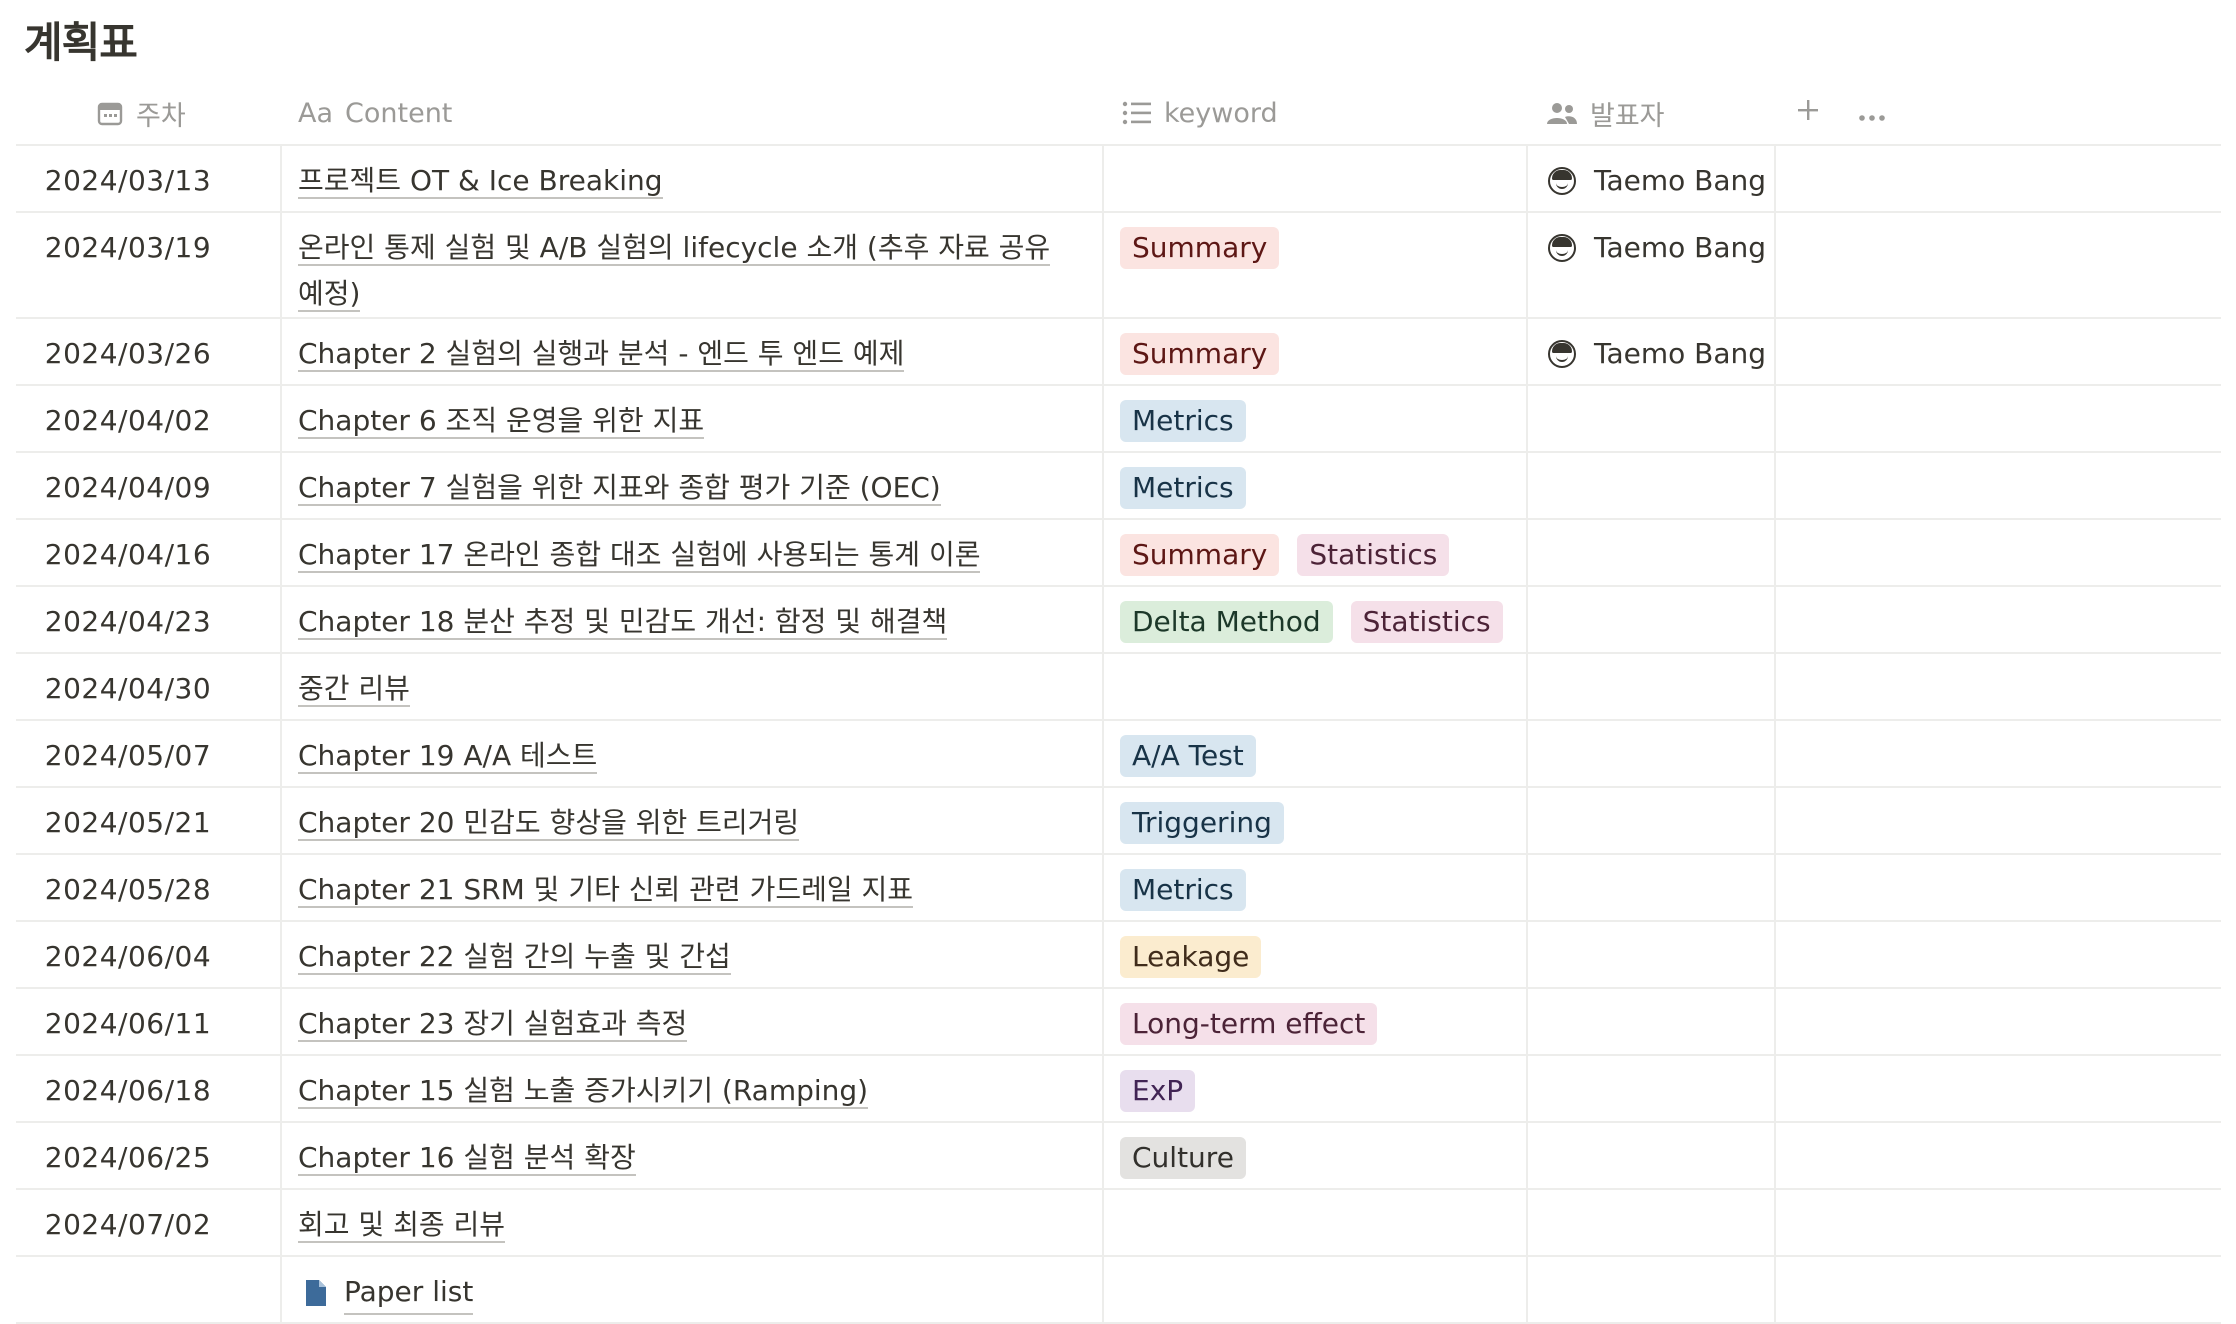  I want to click on column-header-presenter: 발표자, so click(1605, 113).